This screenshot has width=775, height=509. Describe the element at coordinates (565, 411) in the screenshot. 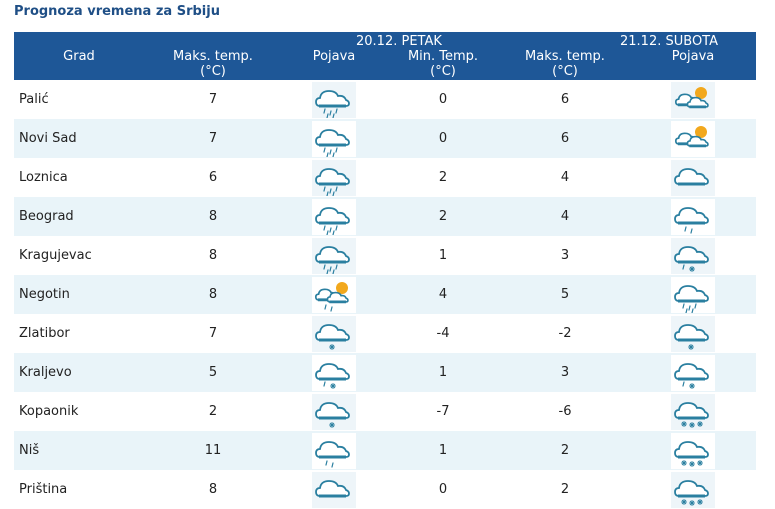

I see `day2-max-temp: -6` at that location.